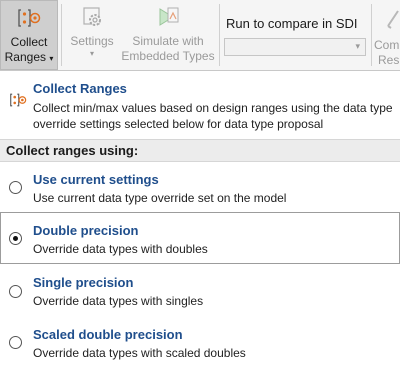 The width and height of the screenshot is (400, 369). I want to click on radio-button-checked, so click(15, 238).